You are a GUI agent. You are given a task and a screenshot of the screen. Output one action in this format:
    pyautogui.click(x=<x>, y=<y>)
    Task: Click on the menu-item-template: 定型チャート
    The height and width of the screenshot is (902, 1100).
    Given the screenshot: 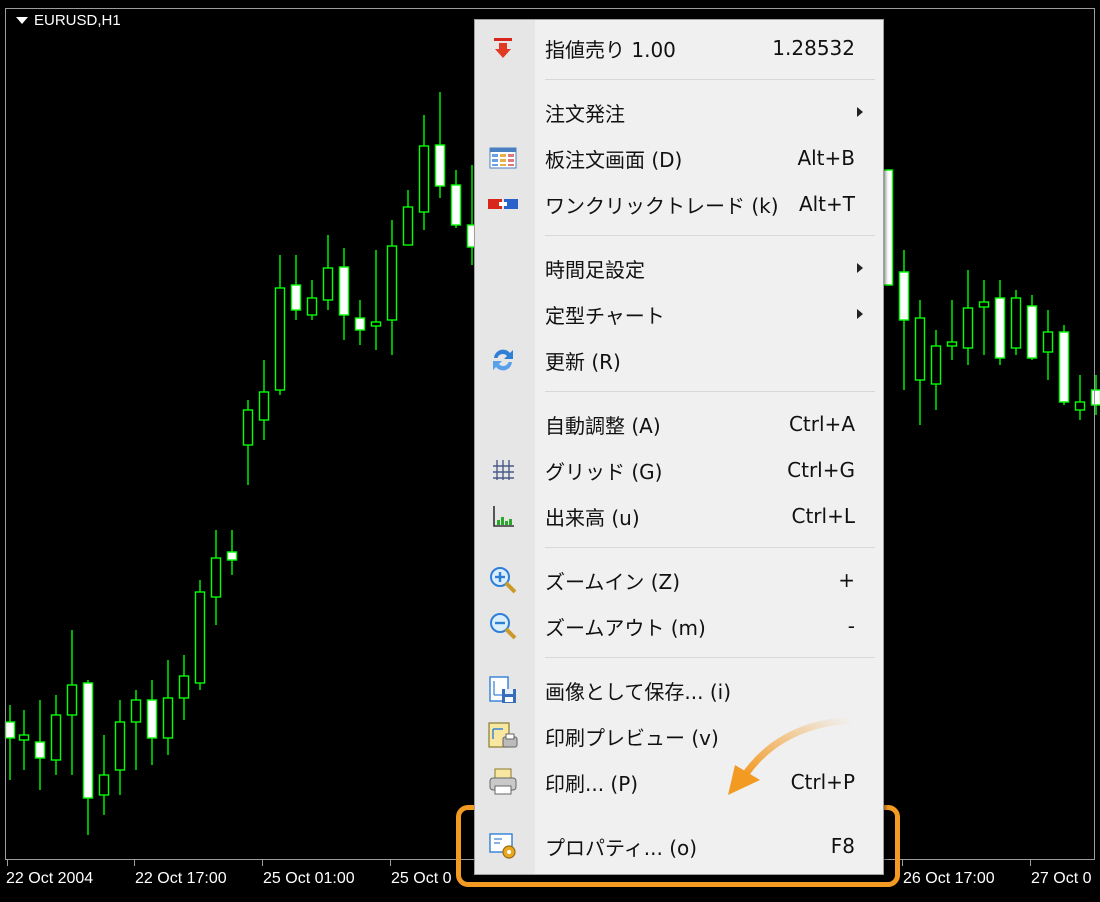 What is the action you would take?
    pyautogui.click(x=679, y=314)
    